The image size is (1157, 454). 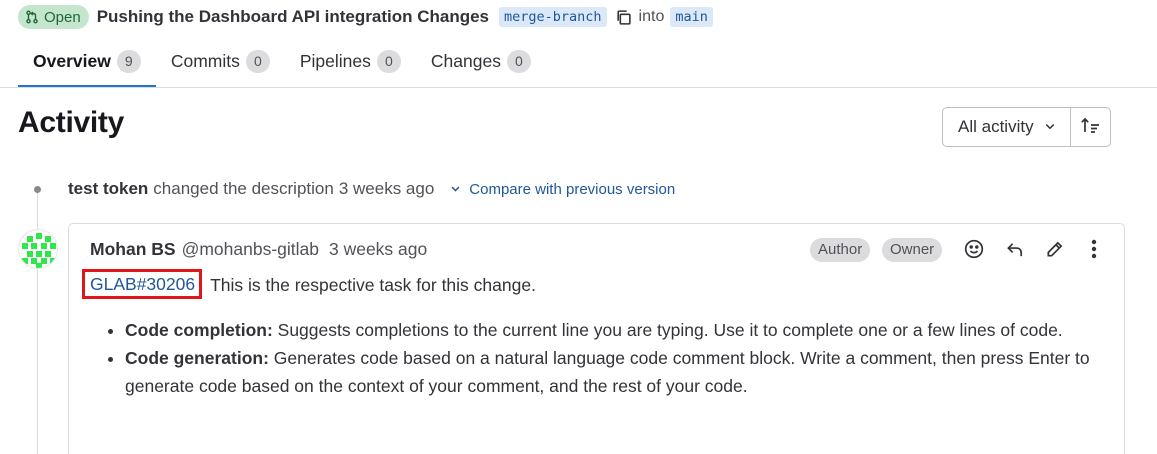 What do you see at coordinates (974, 249) in the screenshot?
I see `smile-icon` at bounding box center [974, 249].